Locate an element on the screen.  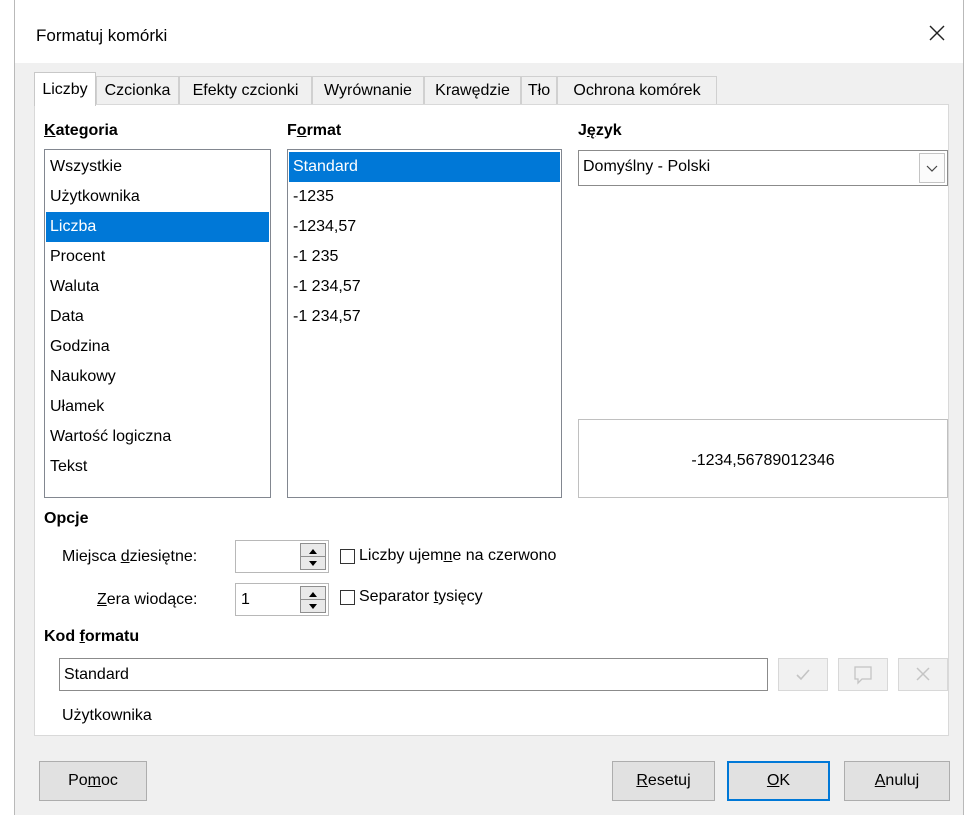
list-item: Naukowy is located at coordinates (157, 377).